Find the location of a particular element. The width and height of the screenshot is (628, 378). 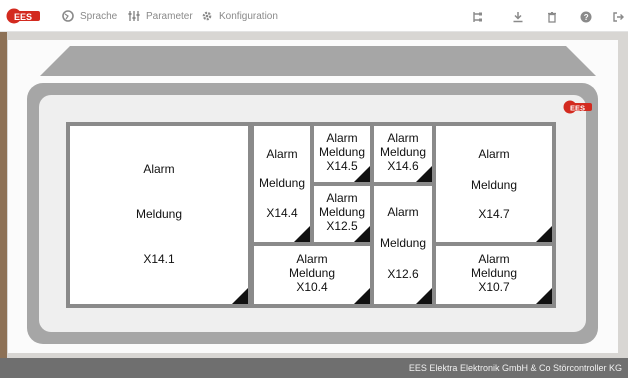

top-navigation-bar: EES Sprache Parameter Konfiguration ? is located at coordinates (314, 16).